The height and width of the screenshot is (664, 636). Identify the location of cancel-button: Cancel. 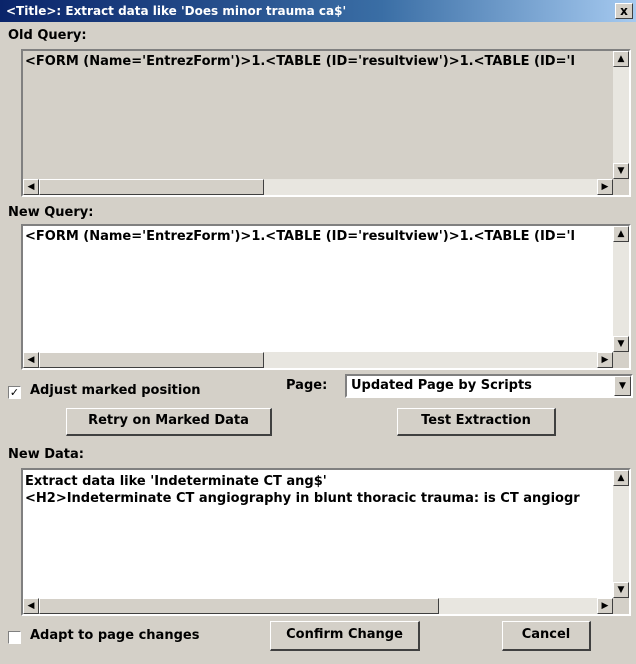
(546, 636).